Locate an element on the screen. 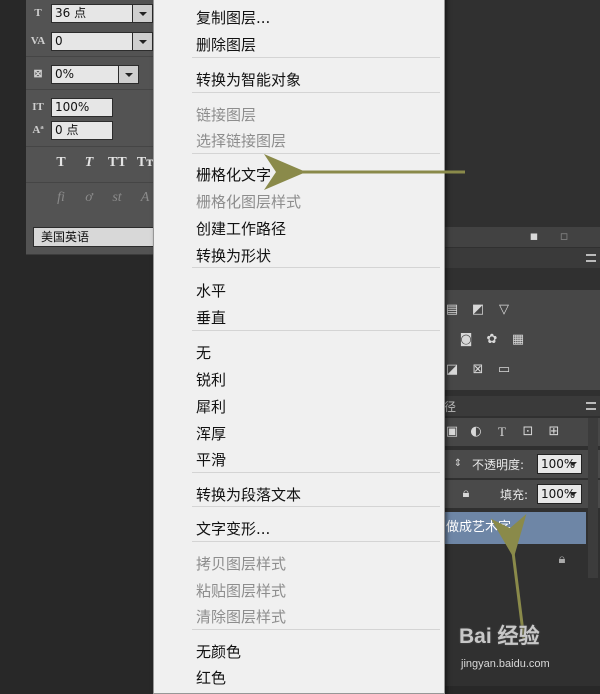  fill-row: 🔒︎ 填充: 100% is located at coordinates (515, 494).